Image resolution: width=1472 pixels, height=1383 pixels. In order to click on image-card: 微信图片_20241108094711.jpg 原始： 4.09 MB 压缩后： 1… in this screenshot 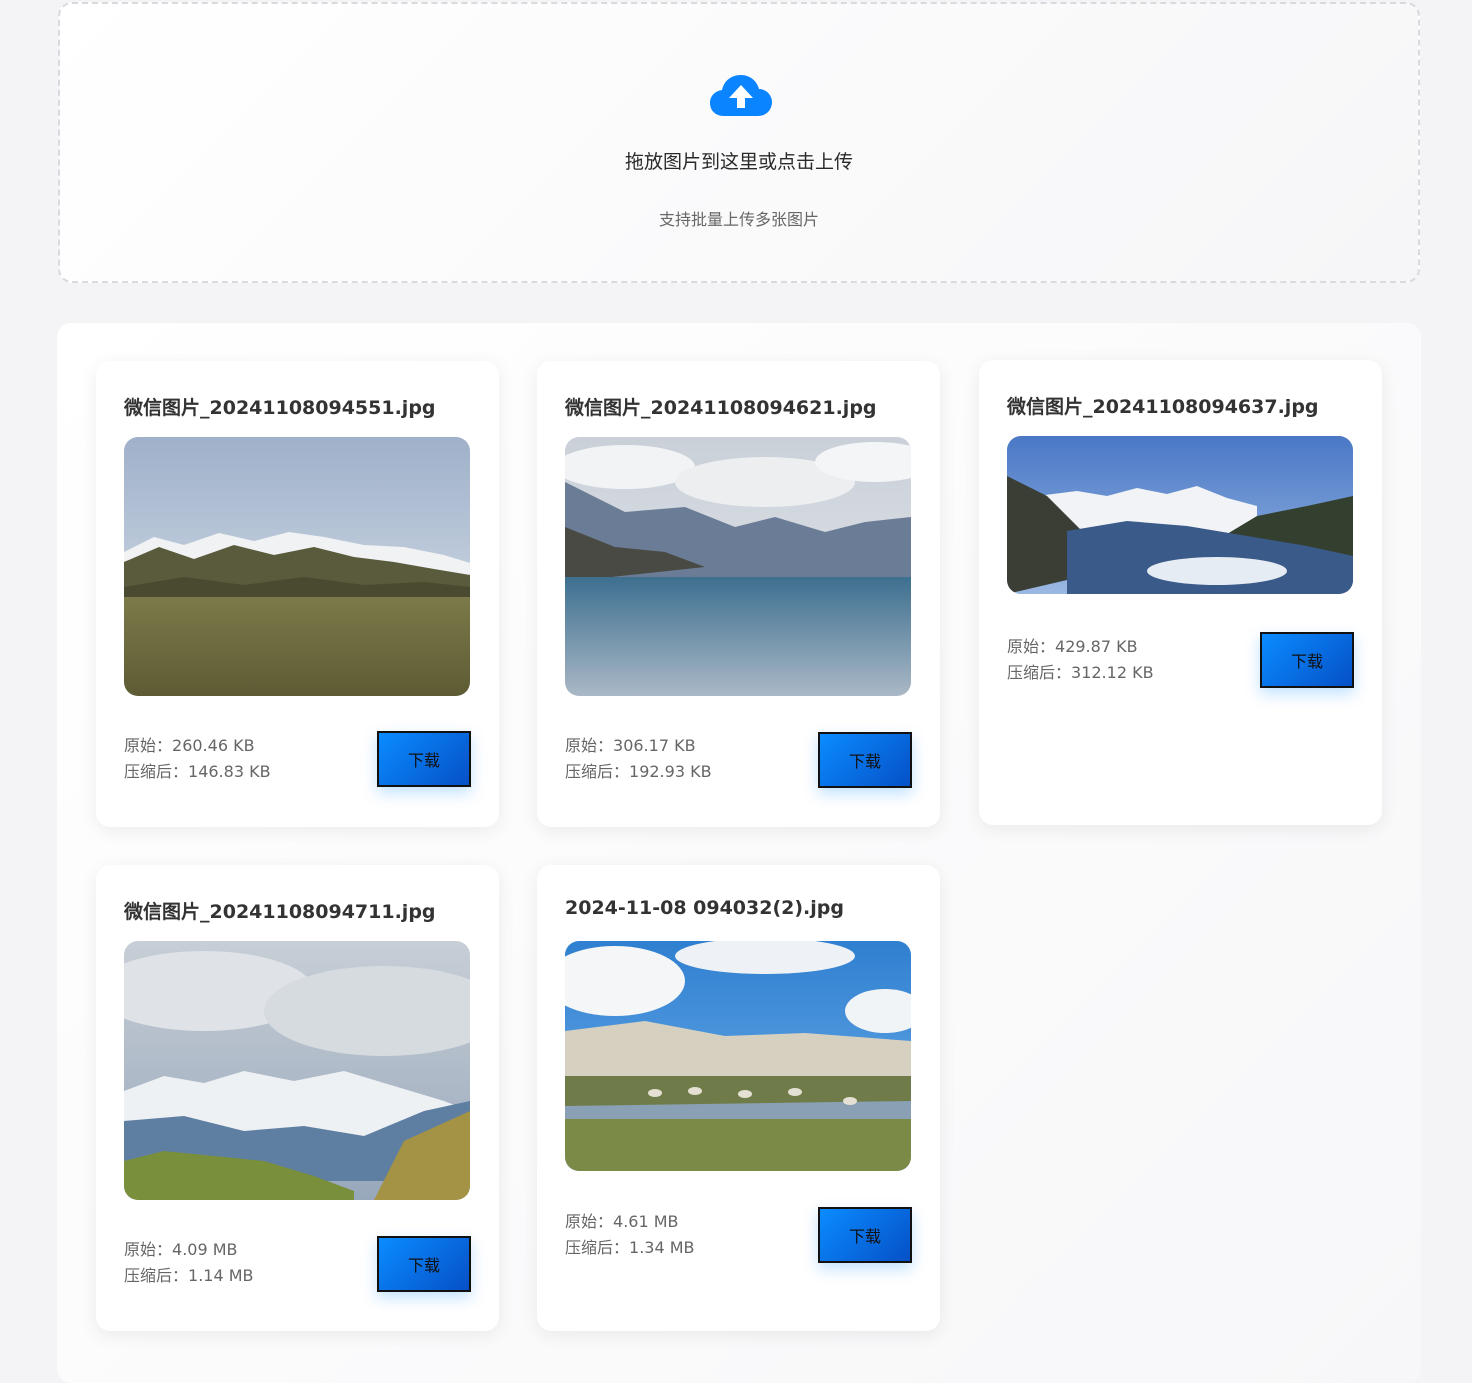, I will do `click(297, 1098)`.